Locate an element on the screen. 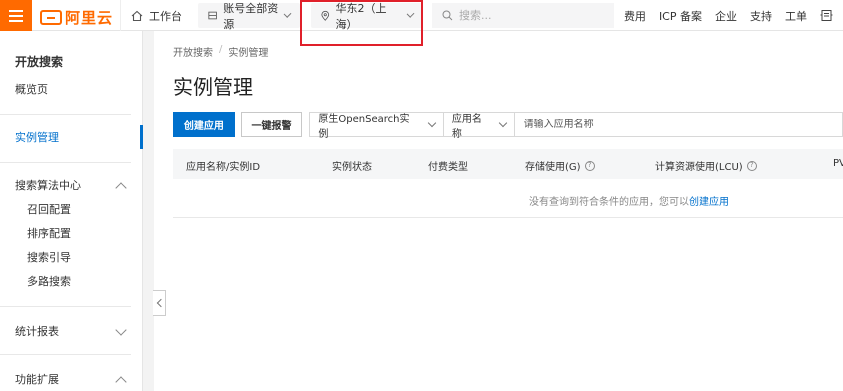 The height and width of the screenshot is (391, 843). app-name-search is located at coordinates (678, 124).